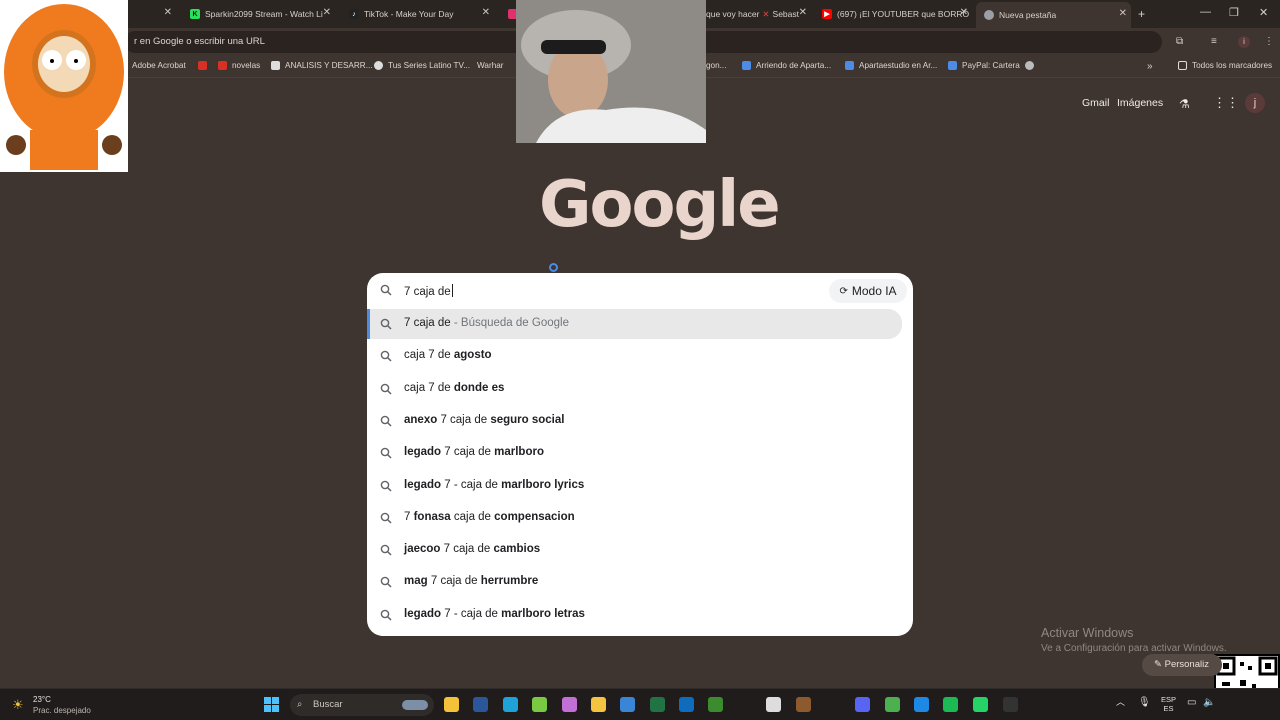  I want to click on tab-label: (697) ¡El YOUTUBER que BORRÓ, so click(903, 14).